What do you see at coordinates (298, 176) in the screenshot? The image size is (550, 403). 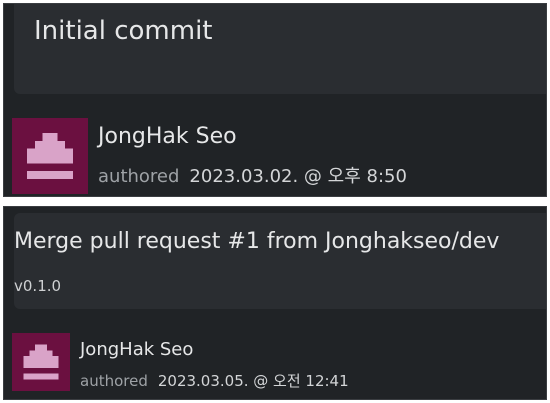 I see `commit-timestamp: 2023.03.02. @ 오후 8:50` at bounding box center [298, 176].